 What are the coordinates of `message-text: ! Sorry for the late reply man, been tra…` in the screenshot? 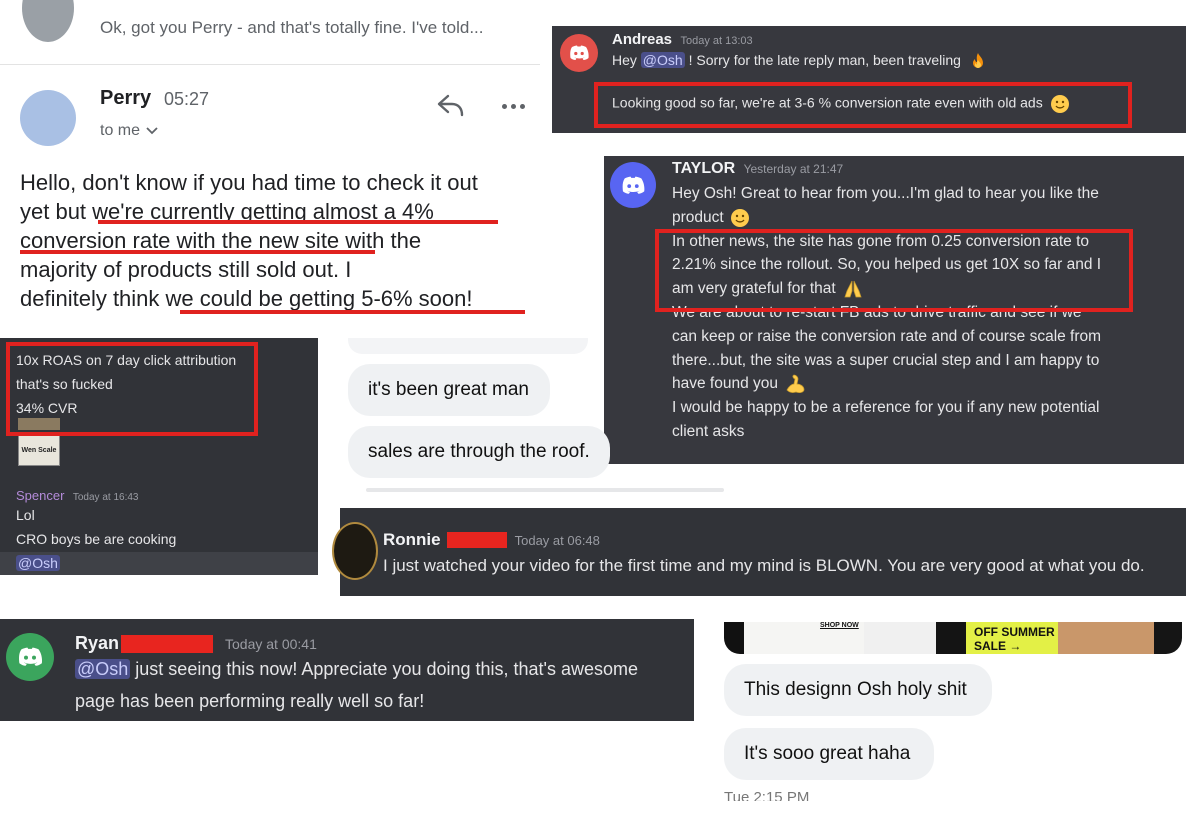 It's located at (822, 60).